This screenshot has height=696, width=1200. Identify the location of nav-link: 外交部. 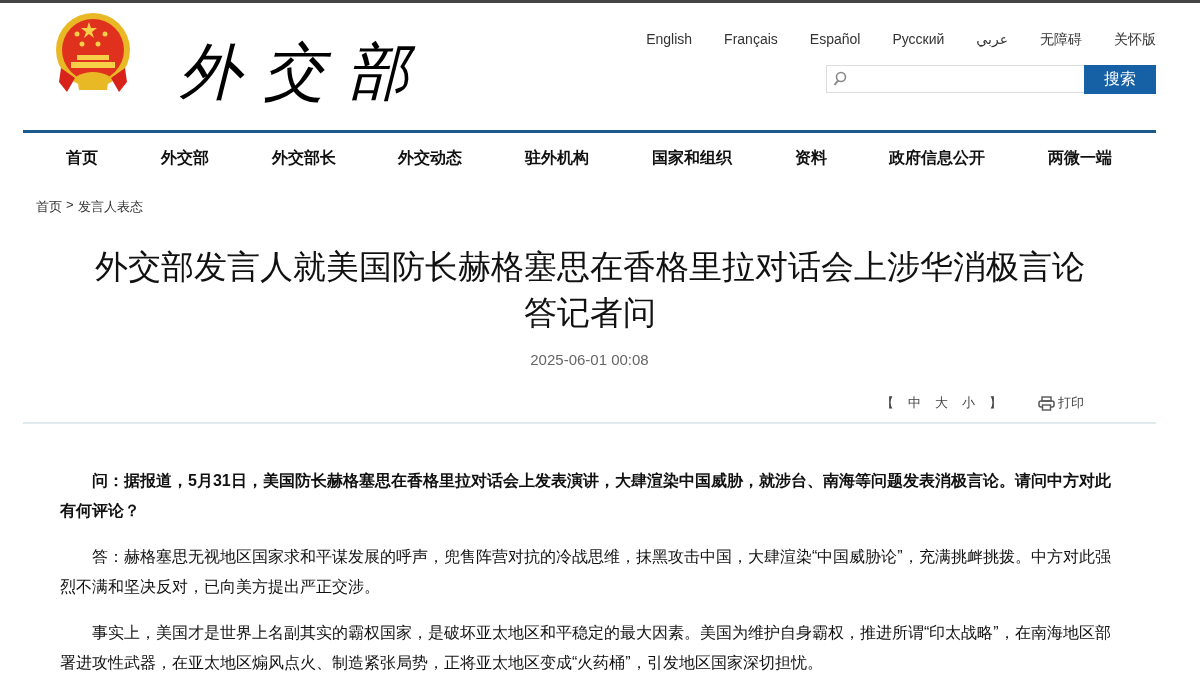
(184, 167).